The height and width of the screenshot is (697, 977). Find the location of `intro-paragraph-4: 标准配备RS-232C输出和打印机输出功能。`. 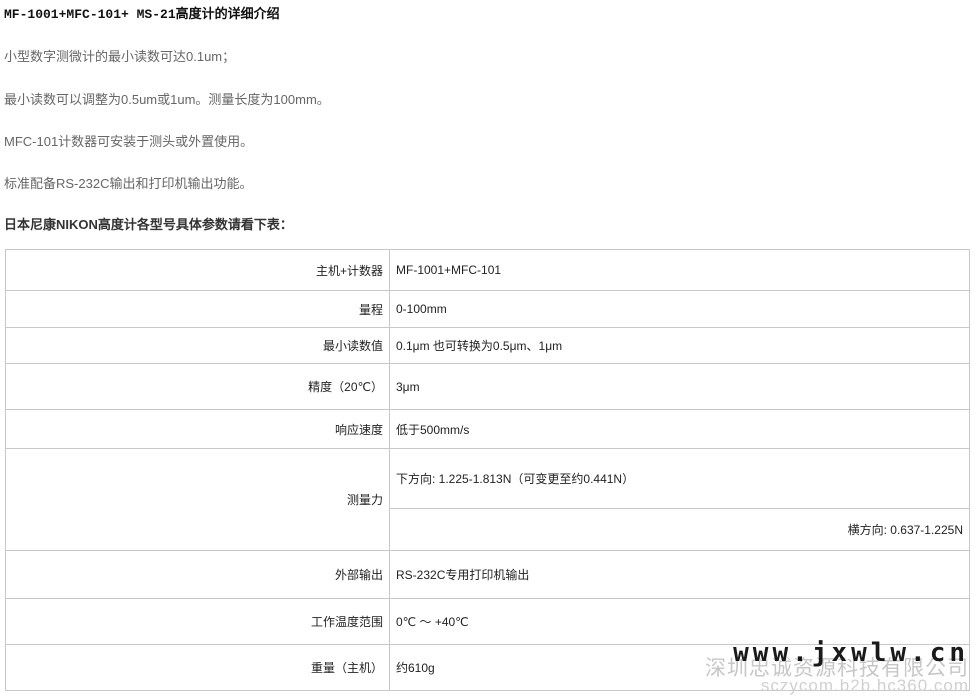

intro-paragraph-4: 标准配备RS-232C输出和打印机输出功能。 is located at coordinates (128, 183).